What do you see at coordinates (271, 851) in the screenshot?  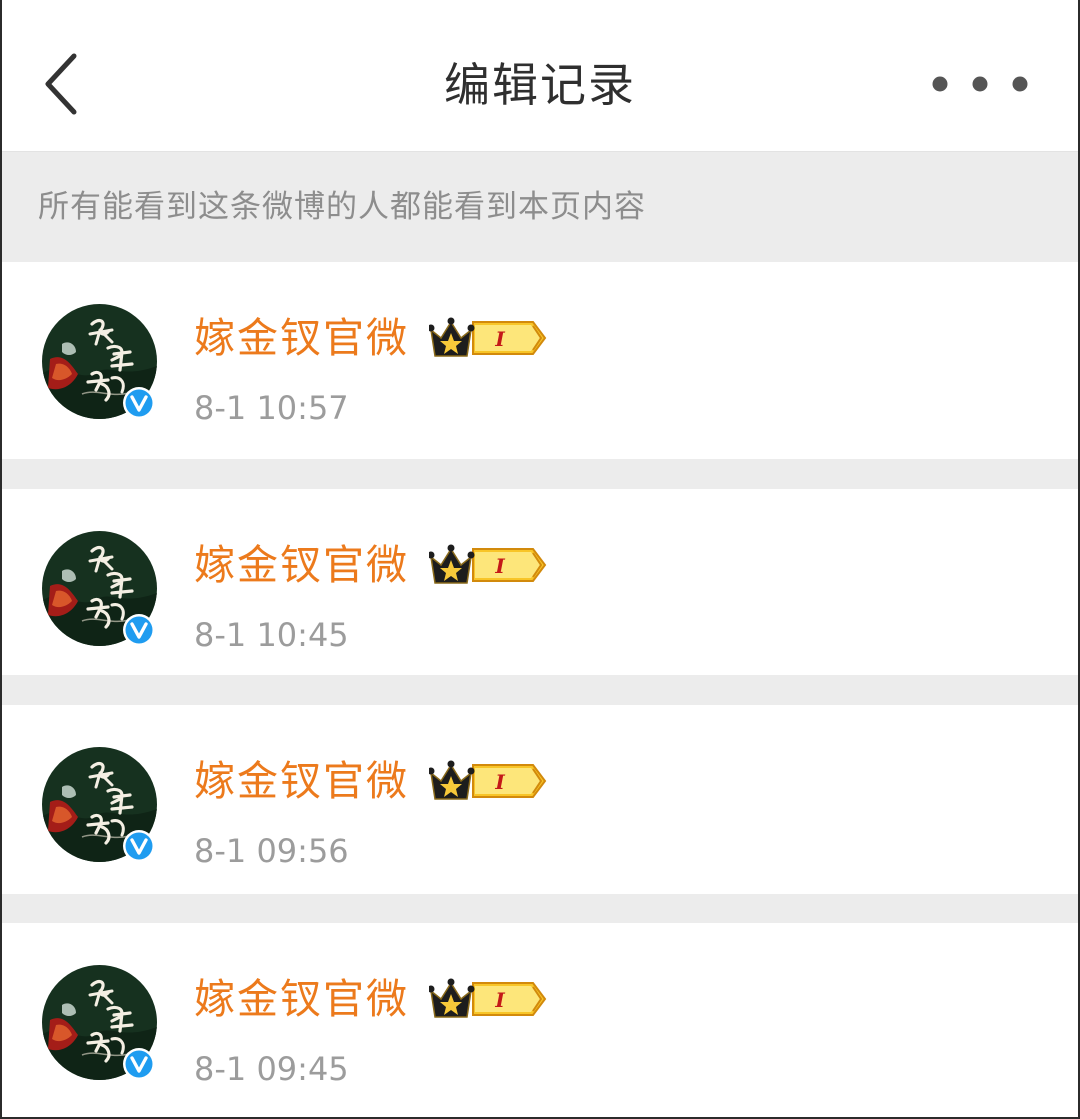 I see `record-timestamp: 8-1 09:56` at bounding box center [271, 851].